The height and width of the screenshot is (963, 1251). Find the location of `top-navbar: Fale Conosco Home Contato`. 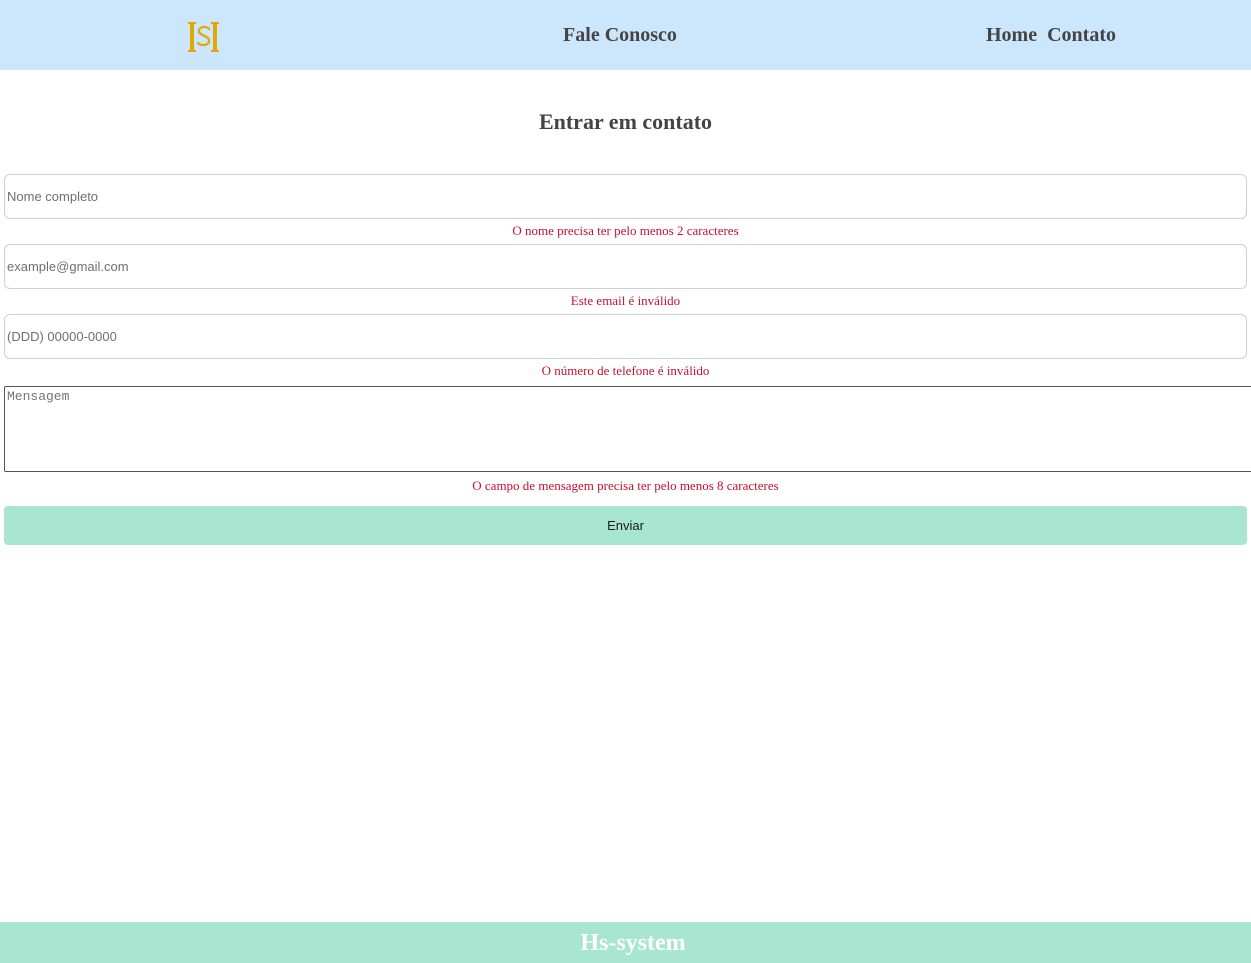

top-navbar: Fale Conosco Home Contato is located at coordinates (625, 35).